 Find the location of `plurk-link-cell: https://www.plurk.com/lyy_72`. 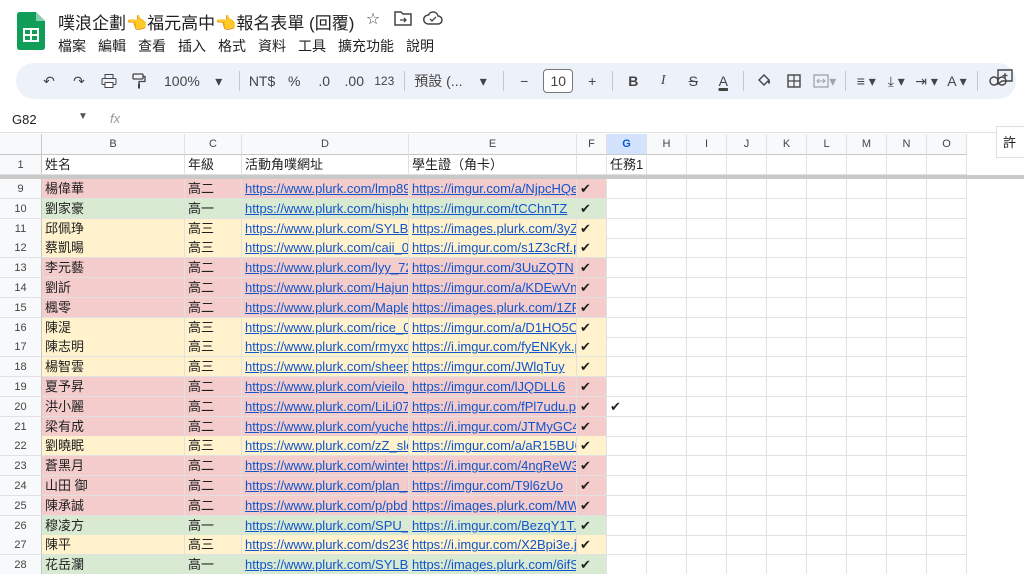

plurk-link-cell: https://www.plurk.com/lyy_72 is located at coordinates (325, 268).